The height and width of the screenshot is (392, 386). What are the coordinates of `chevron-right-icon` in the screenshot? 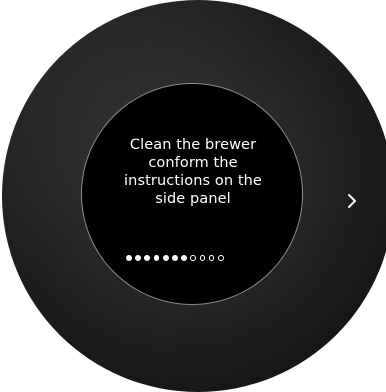 It's located at (352, 201).